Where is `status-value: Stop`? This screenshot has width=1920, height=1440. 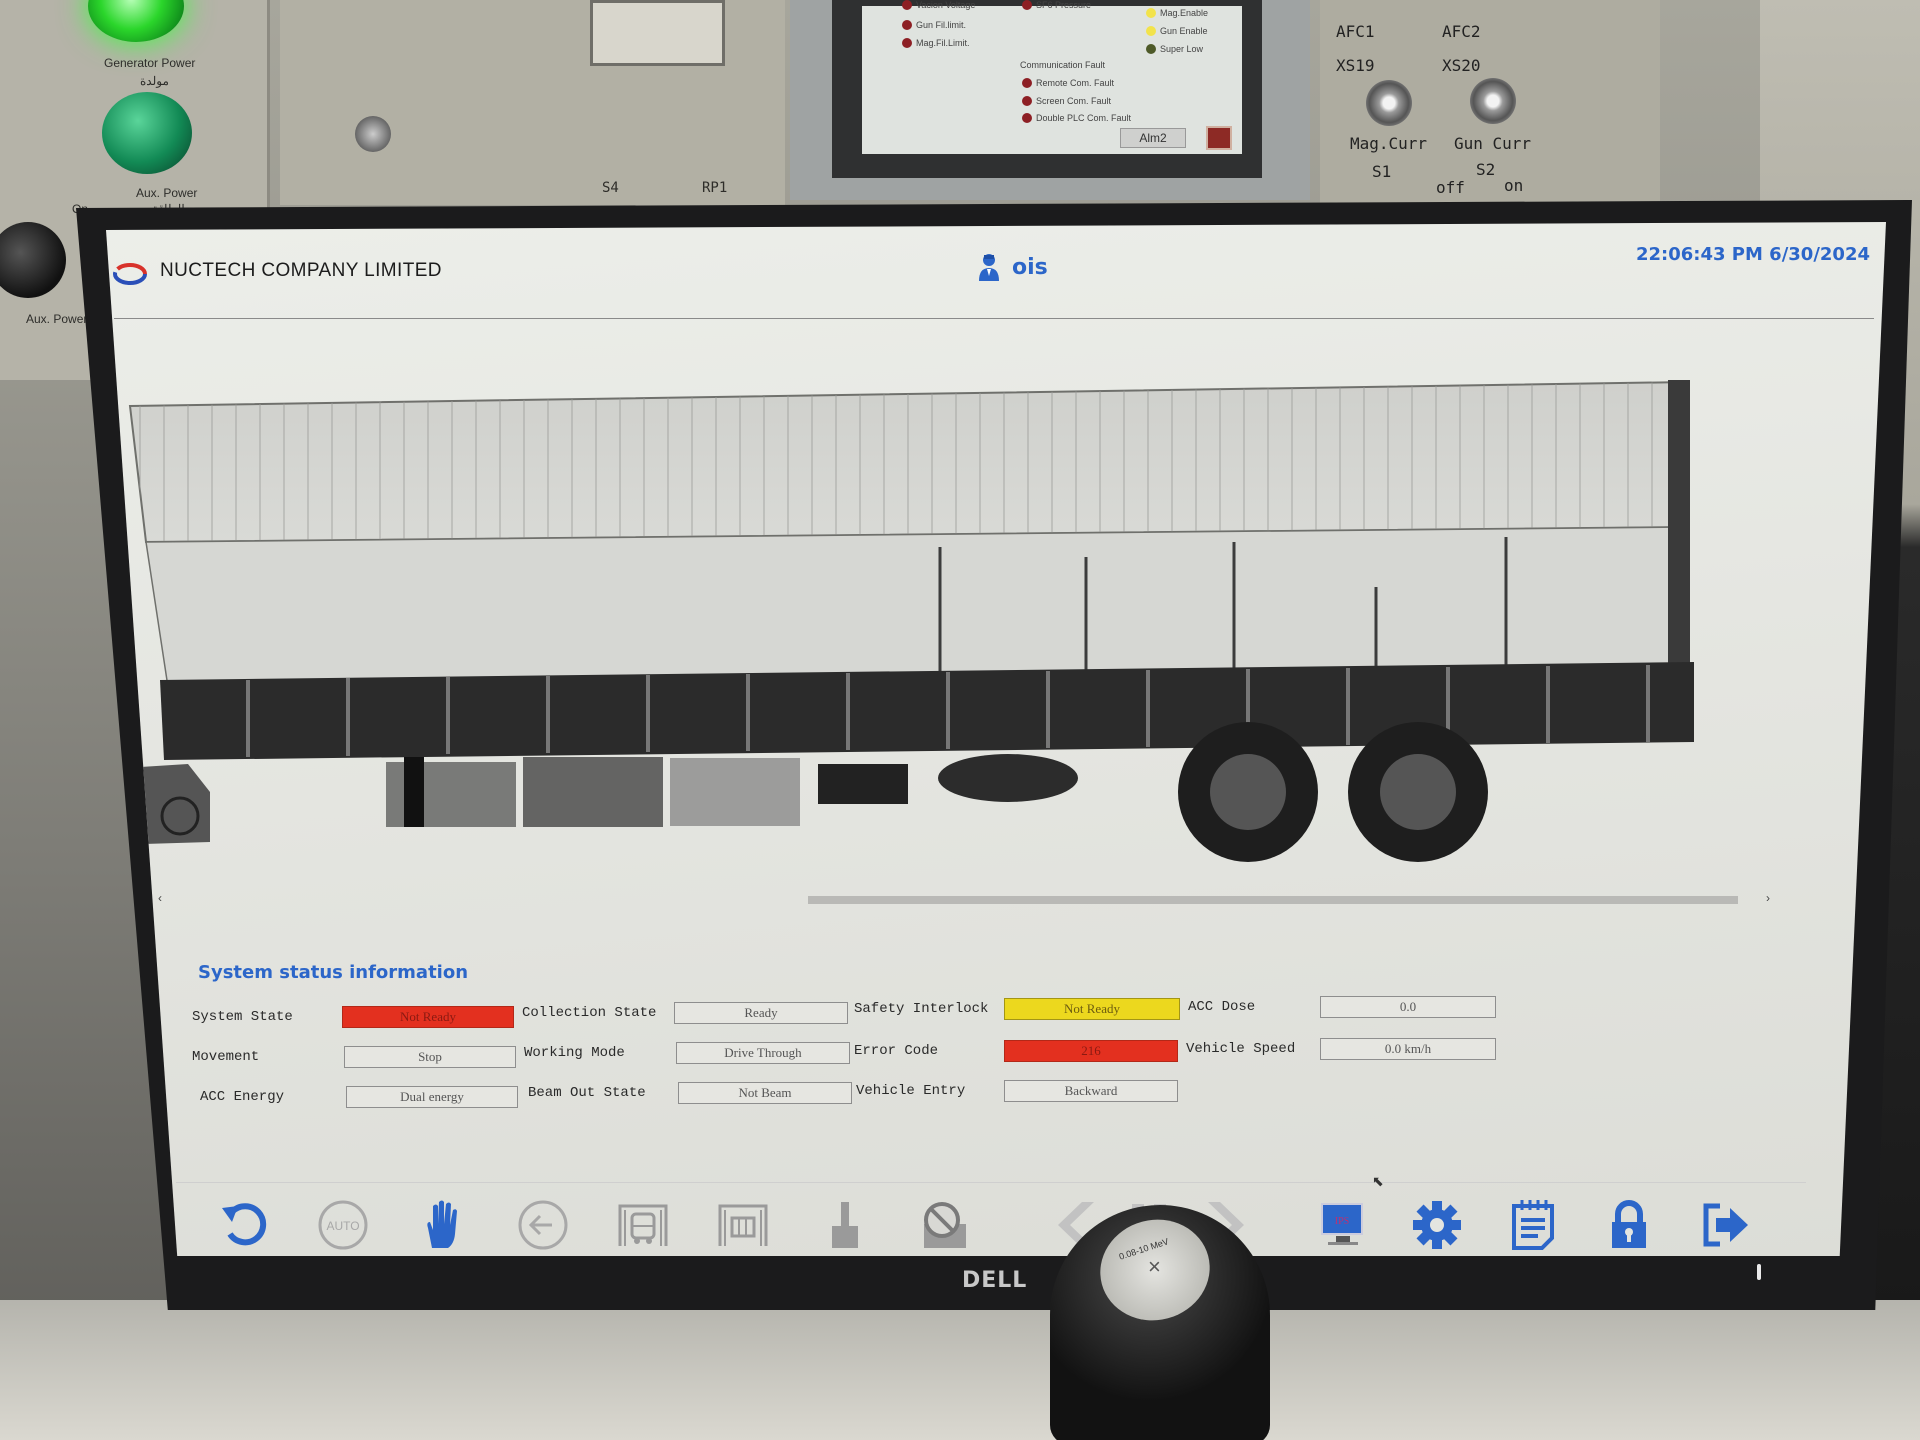
status-value: Stop is located at coordinates (430, 1057).